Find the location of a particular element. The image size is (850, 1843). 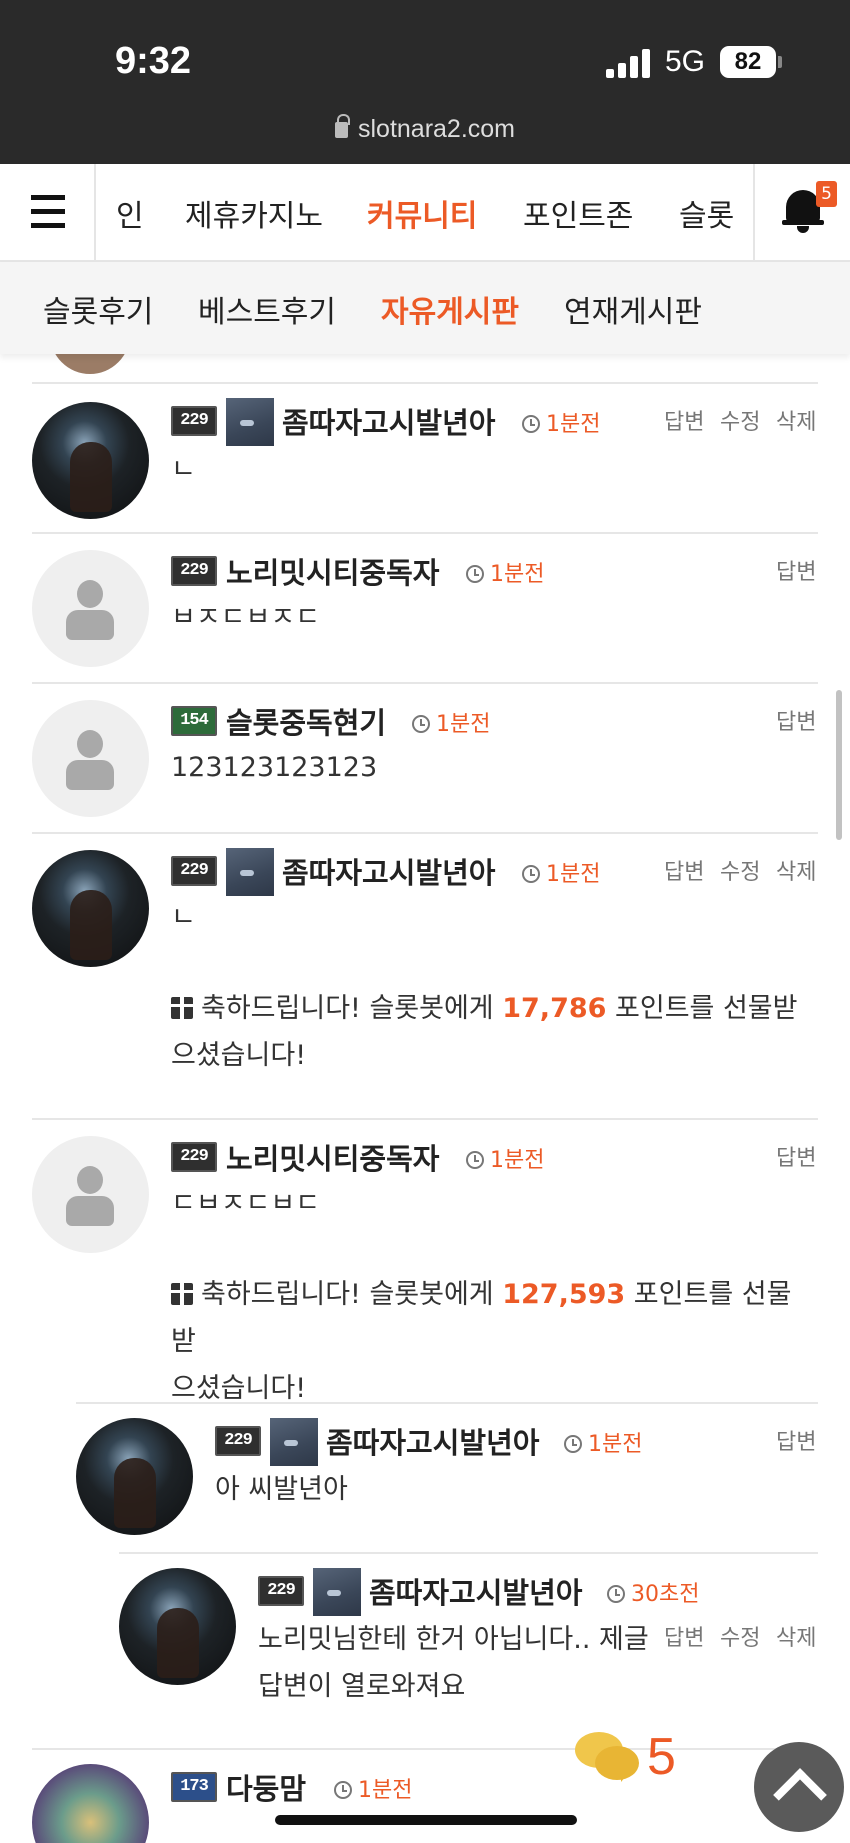

comment-item: 154 슬롯중독현기 1분전 답변 123123123123 is located at coordinates (425, 757).